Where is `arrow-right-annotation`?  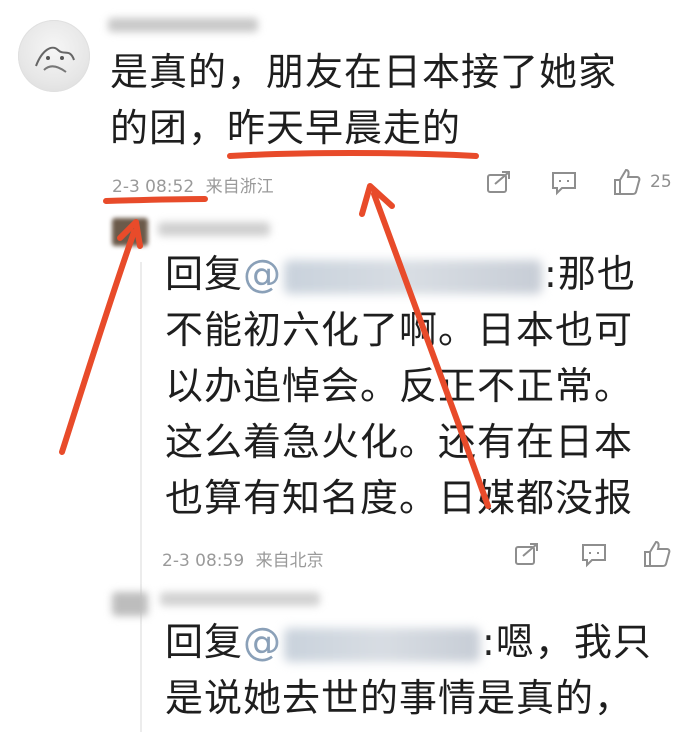
arrow-right-annotation is located at coordinates (431, 350).